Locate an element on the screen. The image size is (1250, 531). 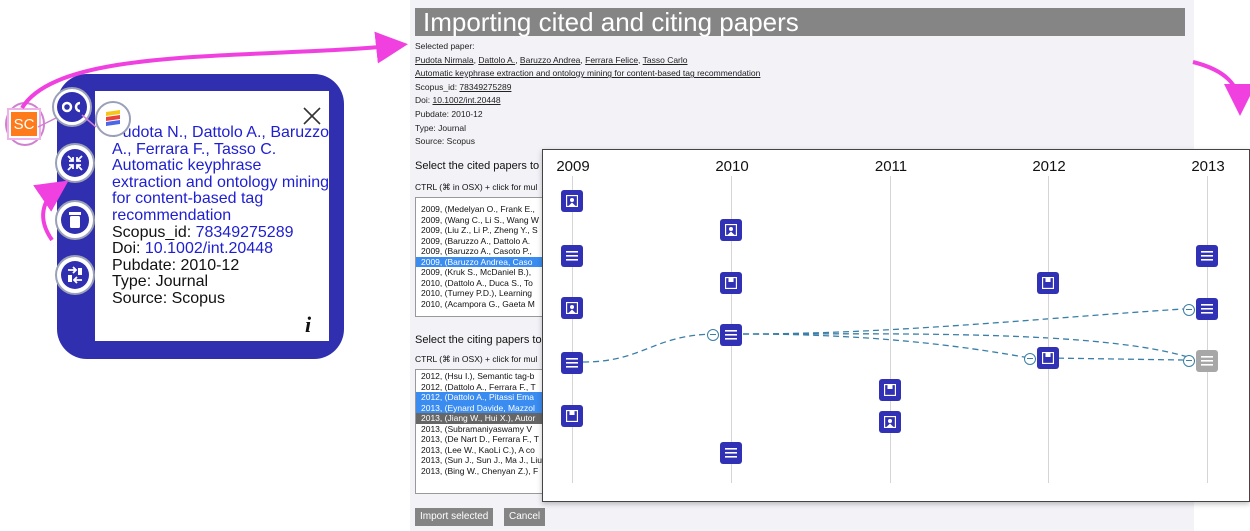
doi-line: Doi: 10.1002/int.20448 is located at coordinates (458, 100).